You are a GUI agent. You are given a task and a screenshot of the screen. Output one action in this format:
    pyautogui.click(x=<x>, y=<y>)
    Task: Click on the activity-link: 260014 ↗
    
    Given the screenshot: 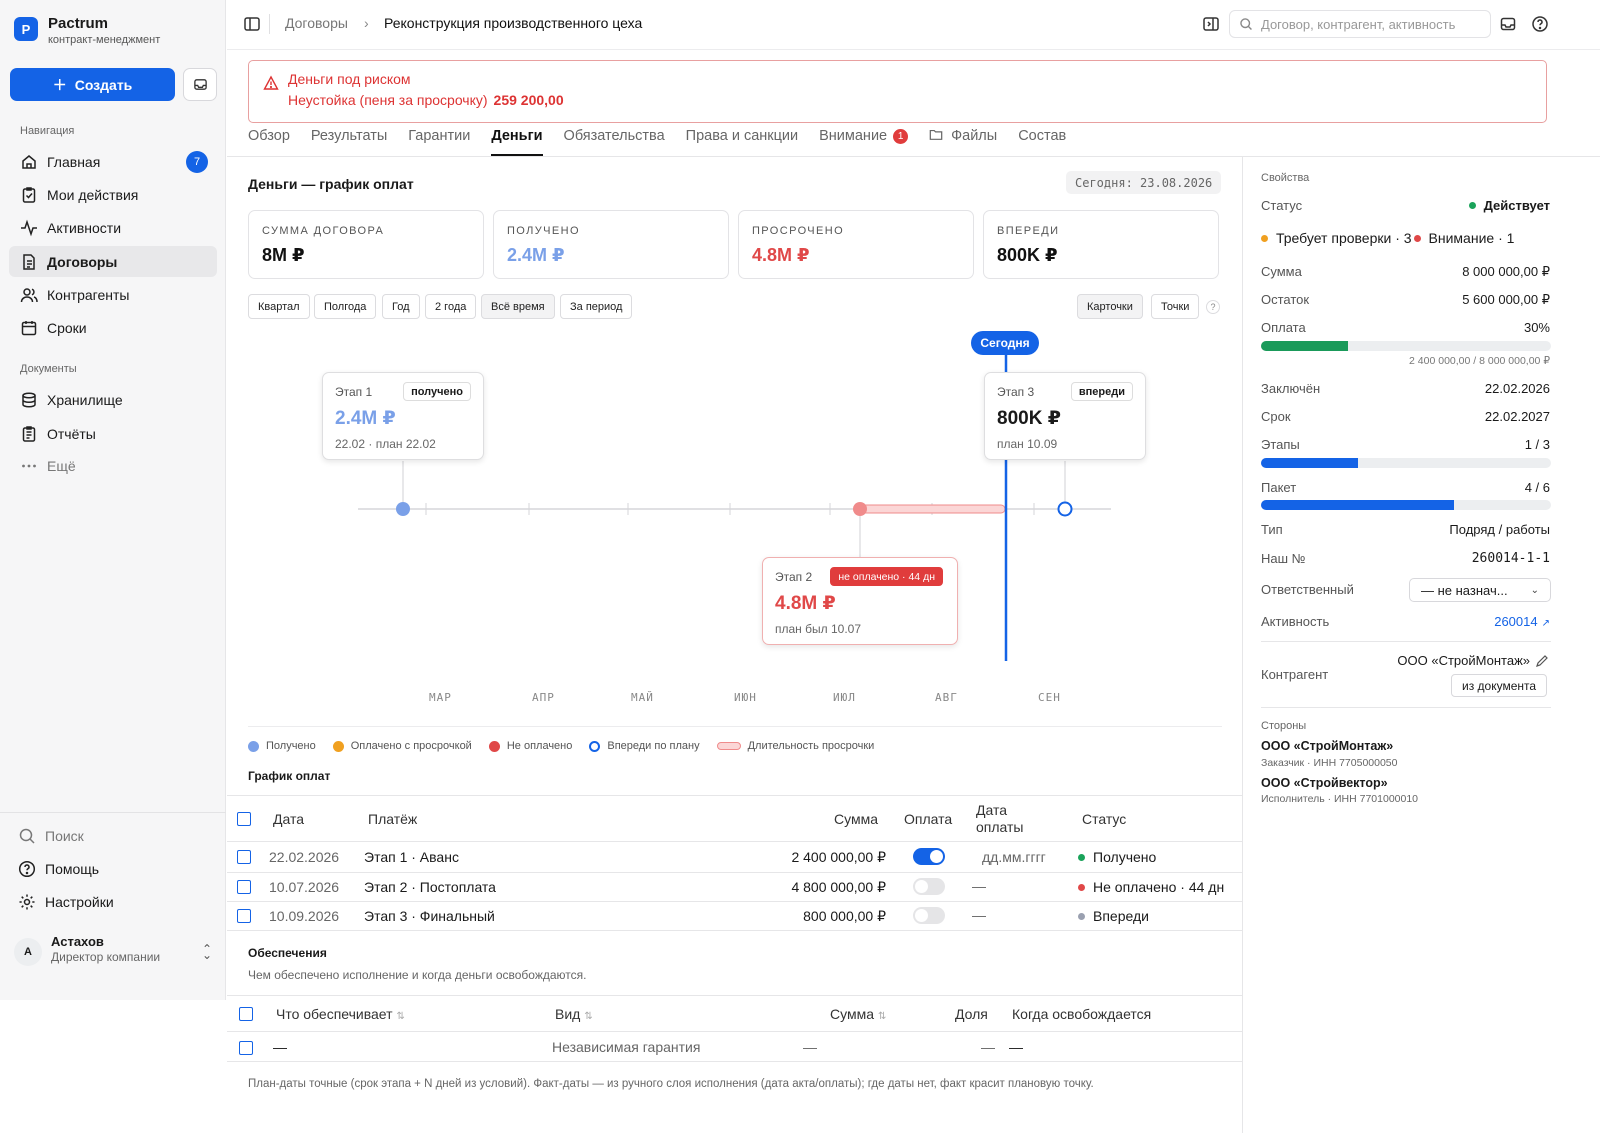 What is the action you would take?
    pyautogui.click(x=1522, y=621)
    